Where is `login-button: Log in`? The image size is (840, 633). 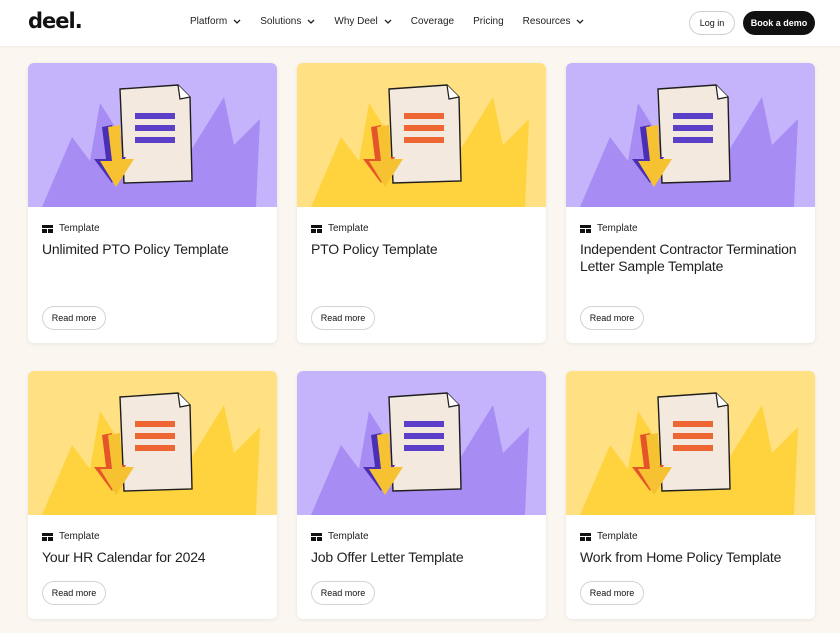
login-button: Log in is located at coordinates (712, 23).